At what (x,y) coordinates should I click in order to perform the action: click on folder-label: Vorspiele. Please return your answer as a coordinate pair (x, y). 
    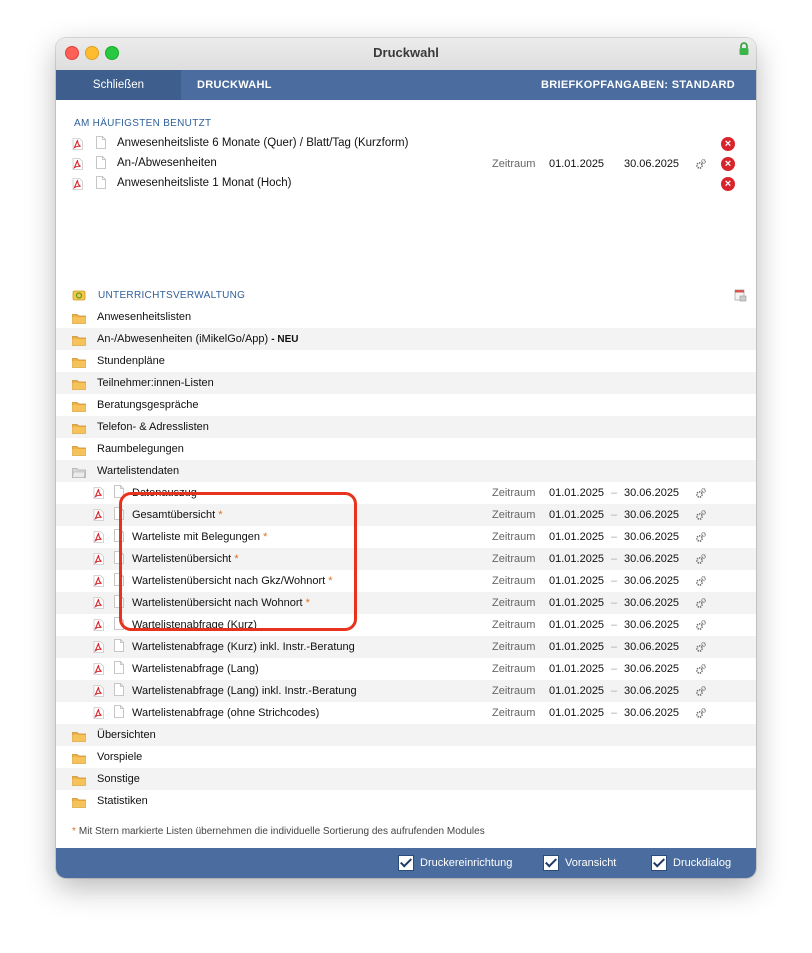
    Looking at the image, I should click on (119, 757).